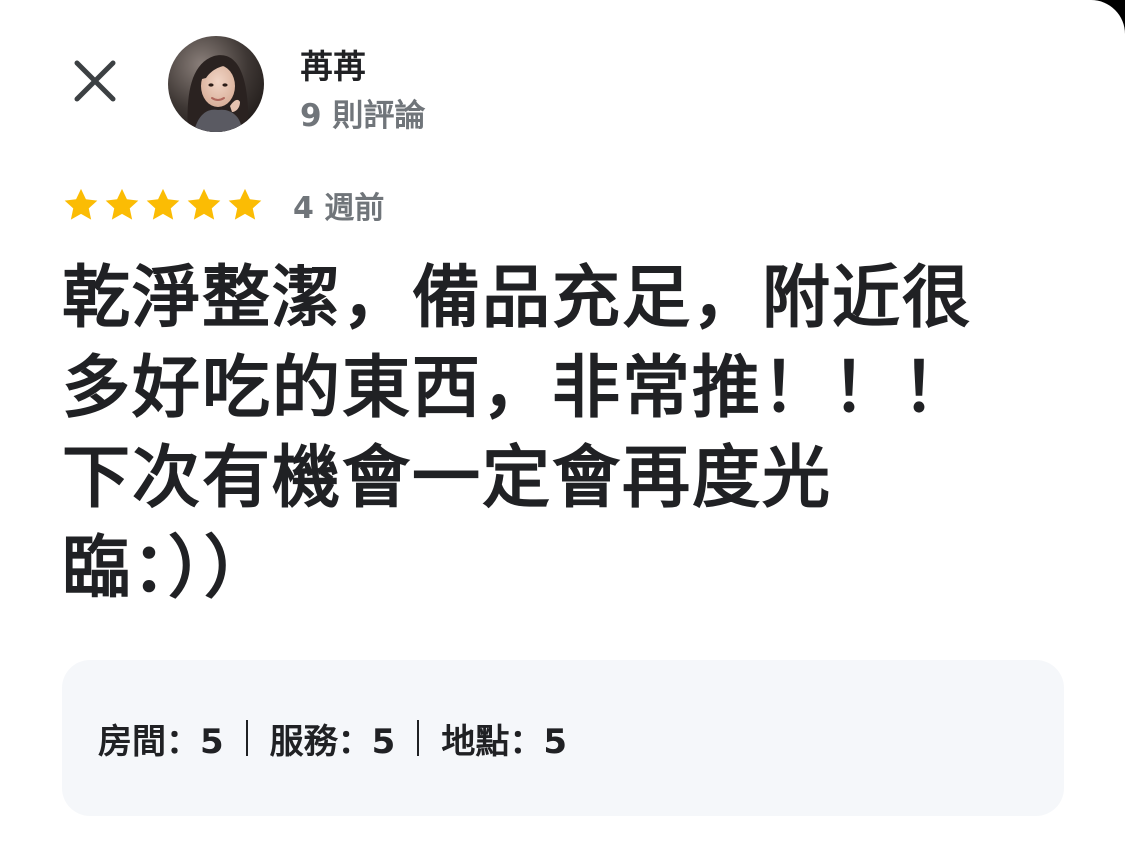 Image resolution: width=1125 pixels, height=843 pixels. What do you see at coordinates (504, 741) in the screenshot?
I see `rating-location: 地點：5` at bounding box center [504, 741].